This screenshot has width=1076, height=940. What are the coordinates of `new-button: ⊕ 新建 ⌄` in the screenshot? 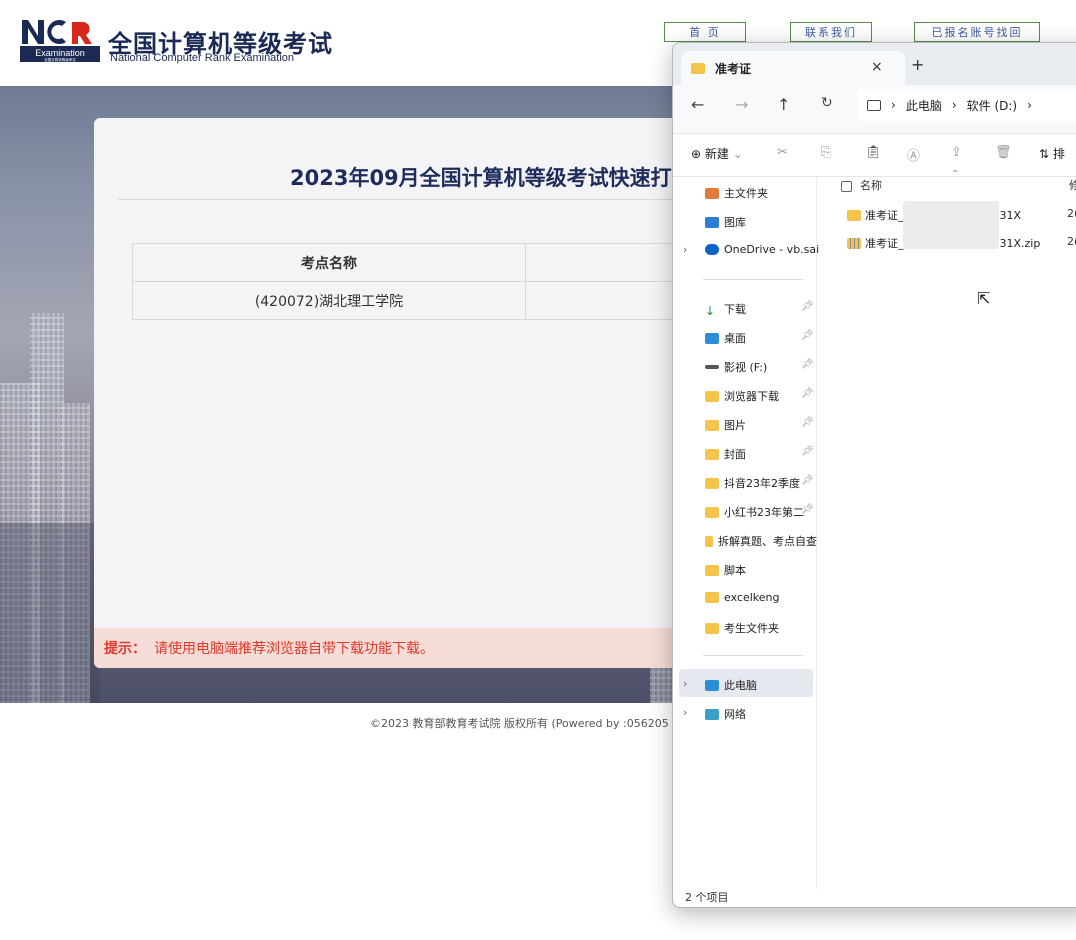 It's located at (717, 153).